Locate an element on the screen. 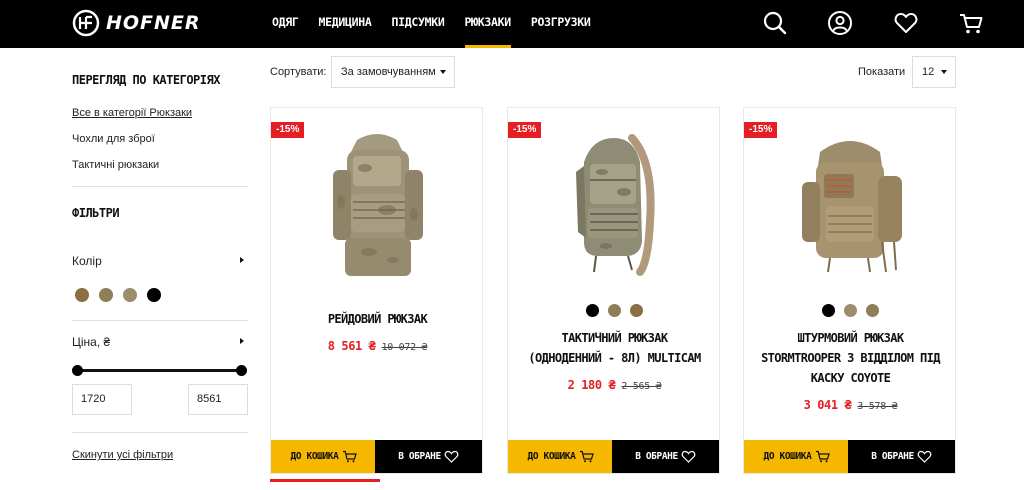  categories-title: ПЕРЕГЛЯД ПО КАТЕГОРІЯХ is located at coordinates (146, 80).